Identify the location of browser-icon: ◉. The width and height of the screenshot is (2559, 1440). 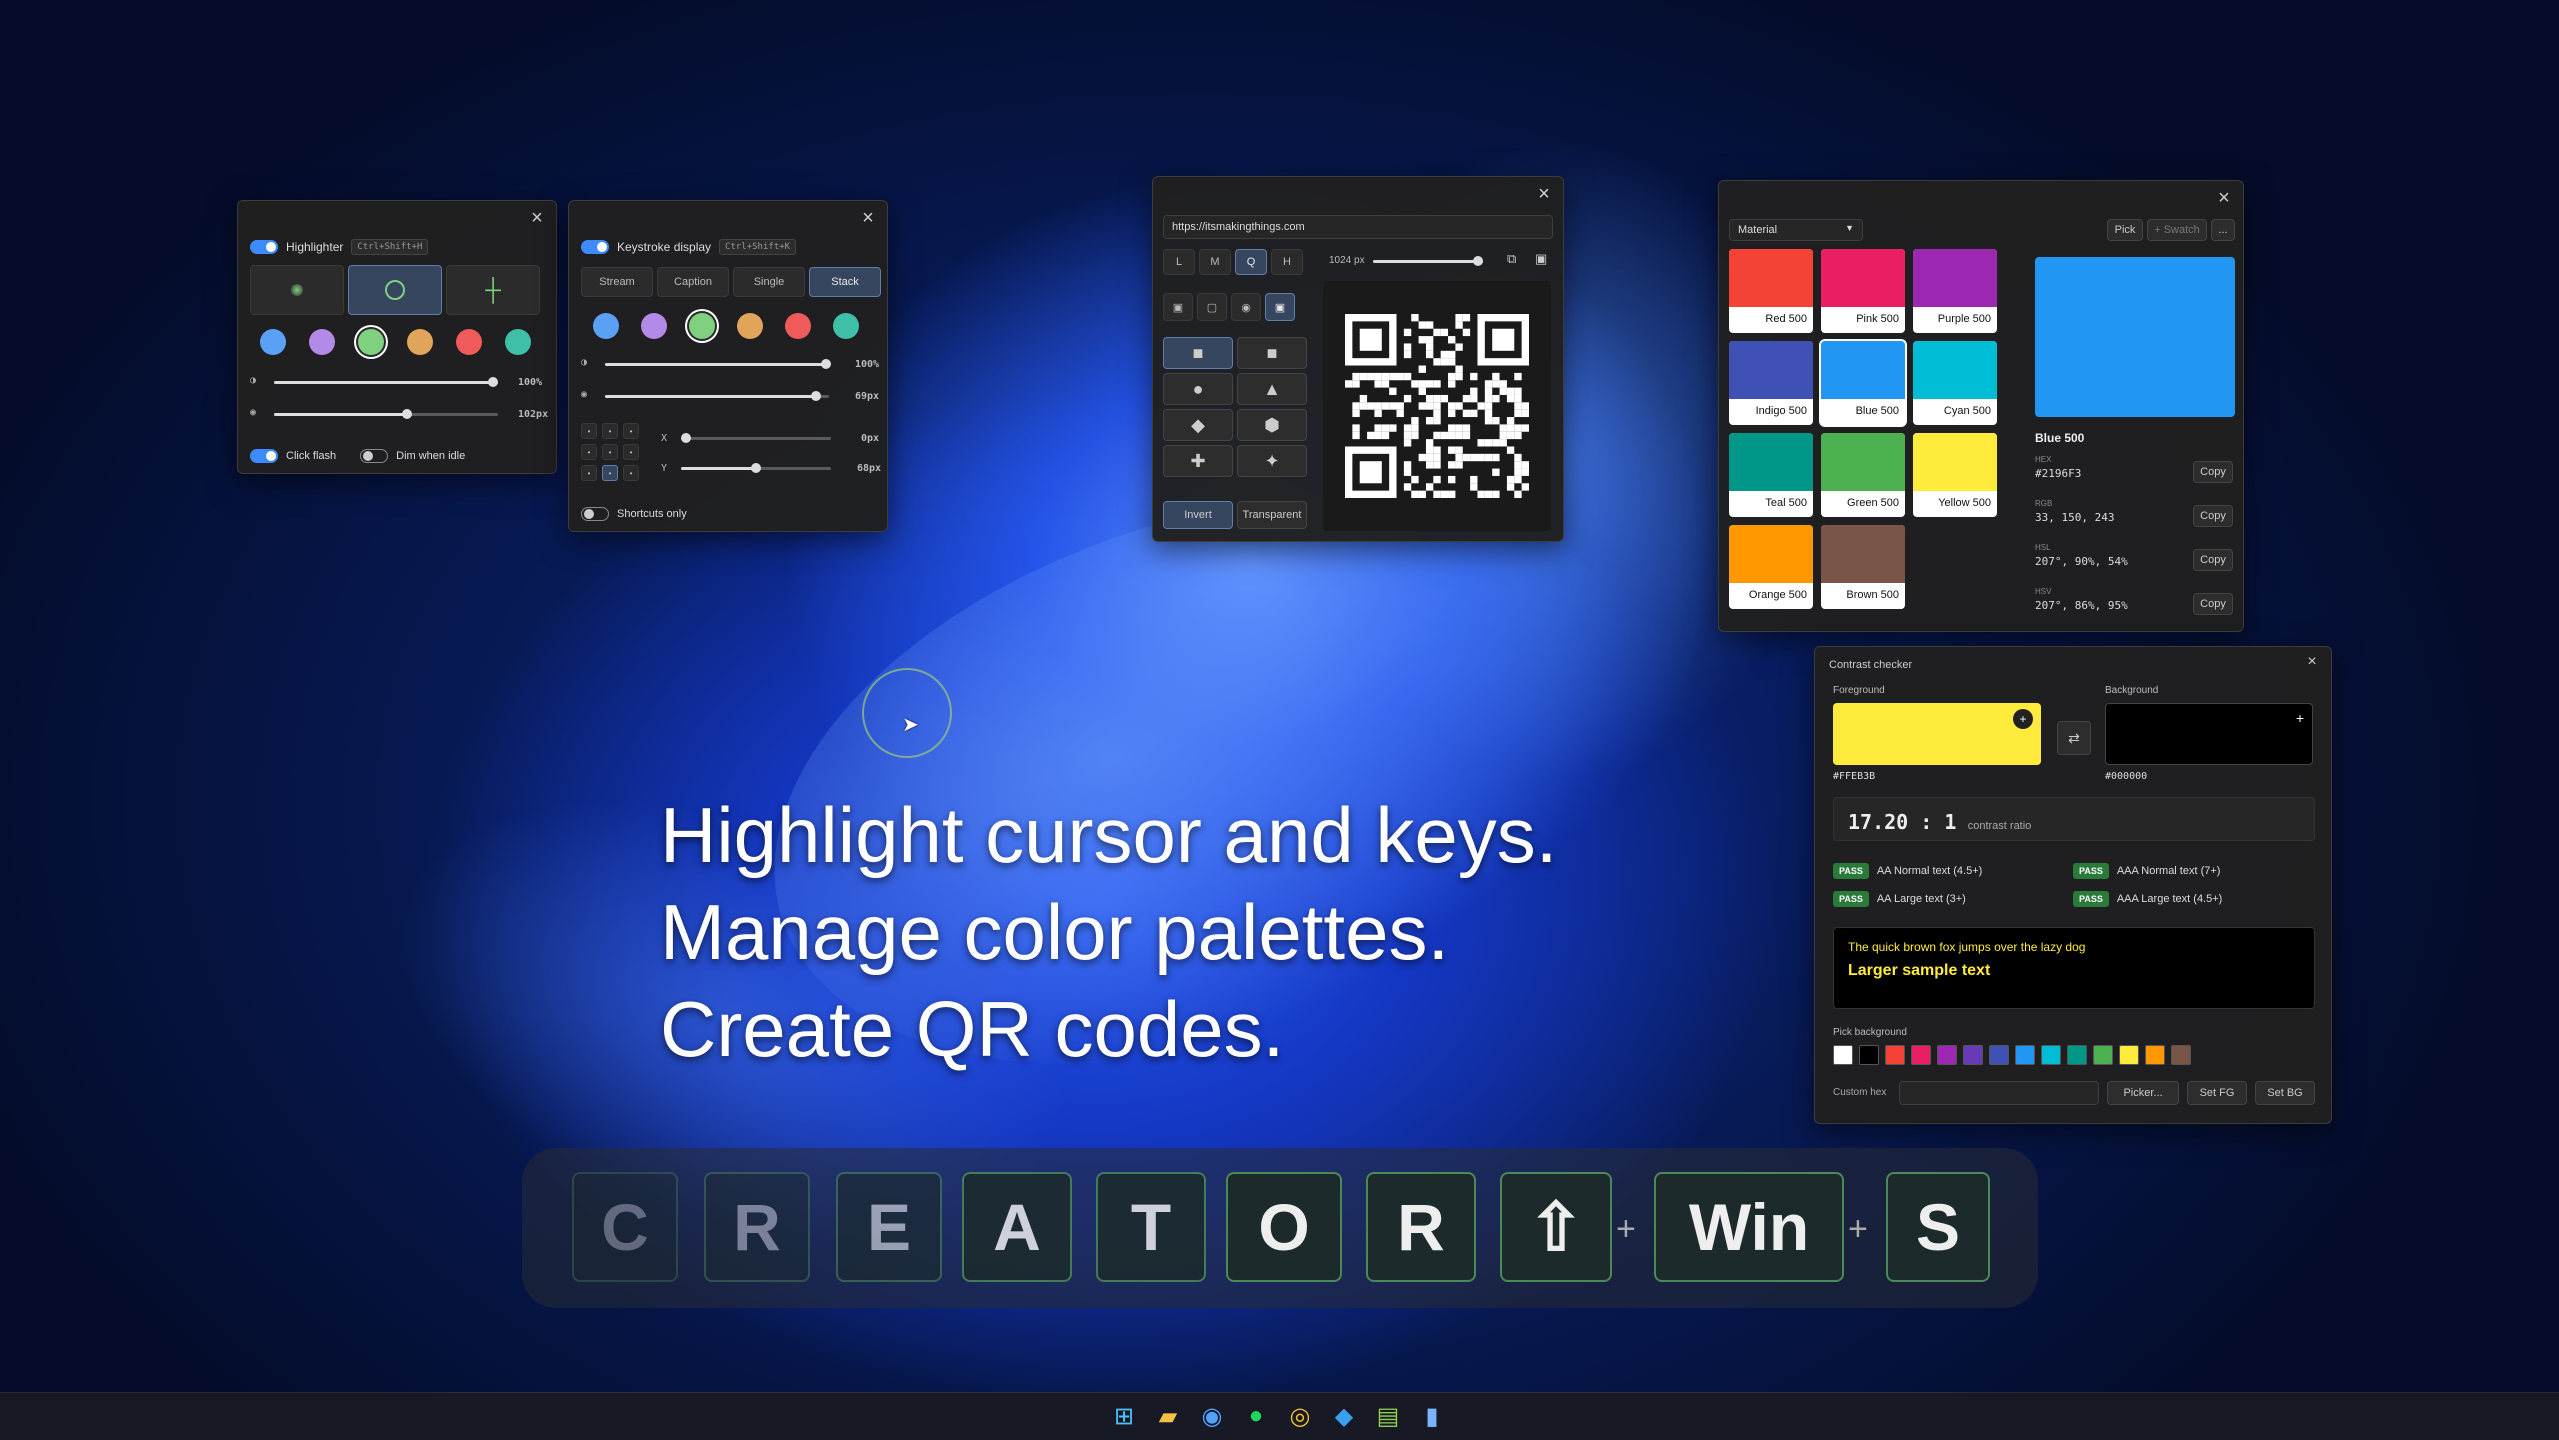
(1212, 1416).